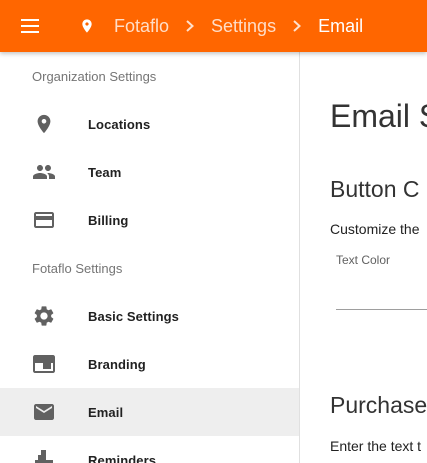 The width and height of the screenshot is (427, 463). I want to click on breadcrumb-settings: Settings, so click(243, 26).